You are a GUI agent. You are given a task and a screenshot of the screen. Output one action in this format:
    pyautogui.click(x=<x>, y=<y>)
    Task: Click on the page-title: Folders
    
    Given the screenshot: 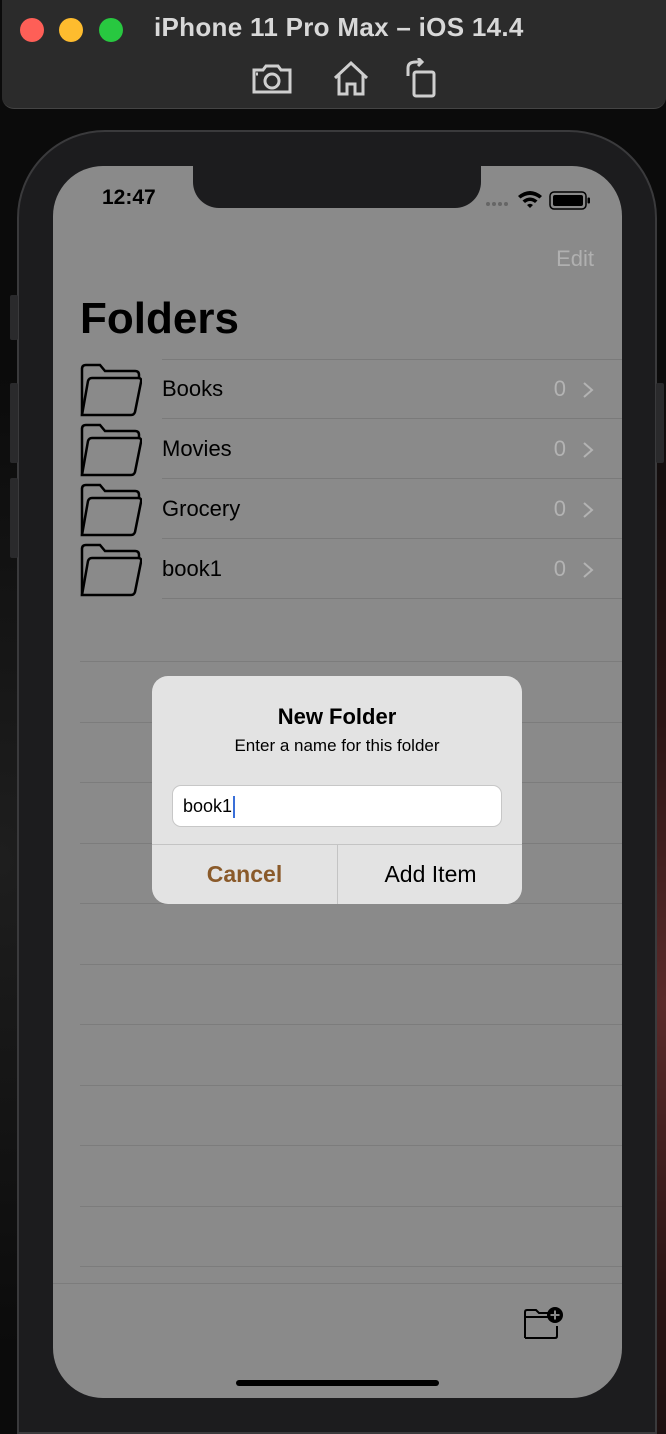 What is the action you would take?
    pyautogui.click(x=159, y=318)
    